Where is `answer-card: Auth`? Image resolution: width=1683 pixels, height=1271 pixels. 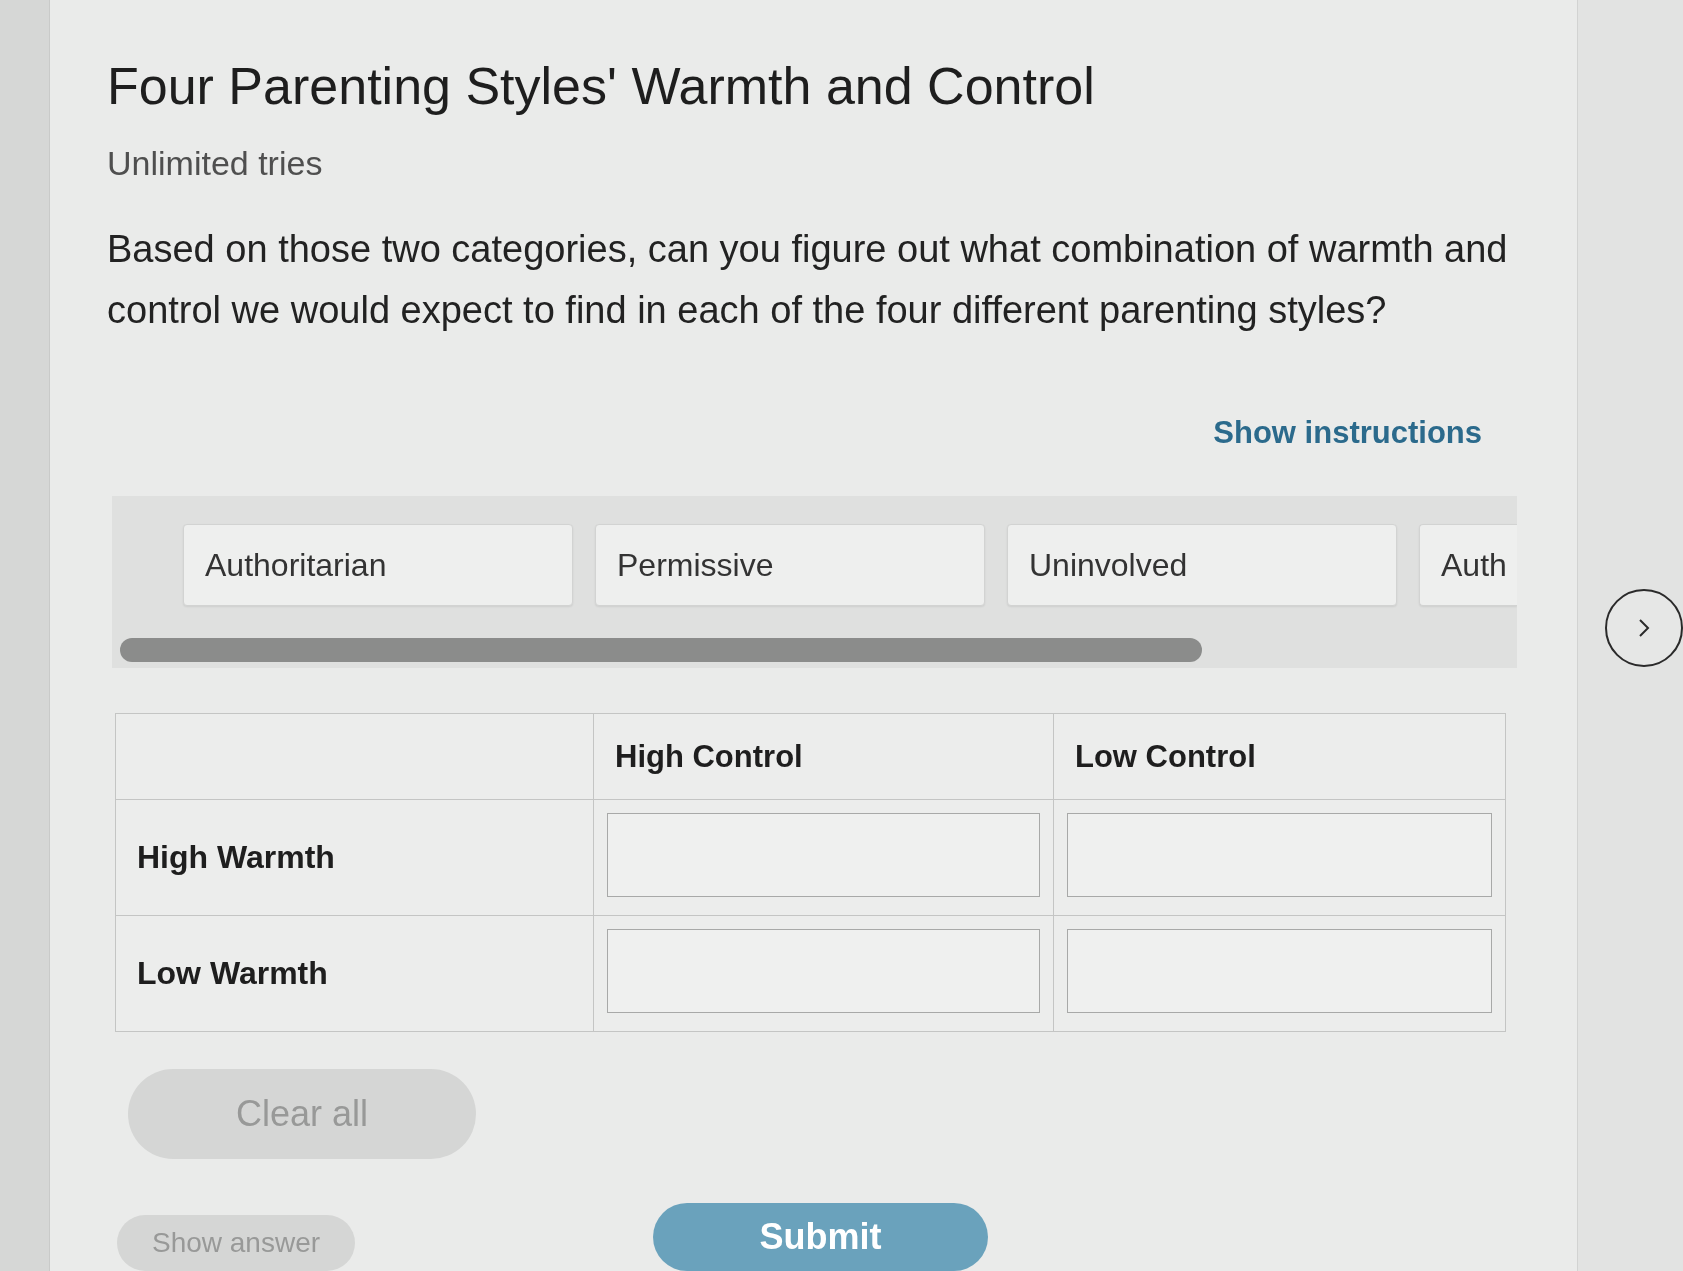
answer-card: Auth is located at coordinates (1468, 565).